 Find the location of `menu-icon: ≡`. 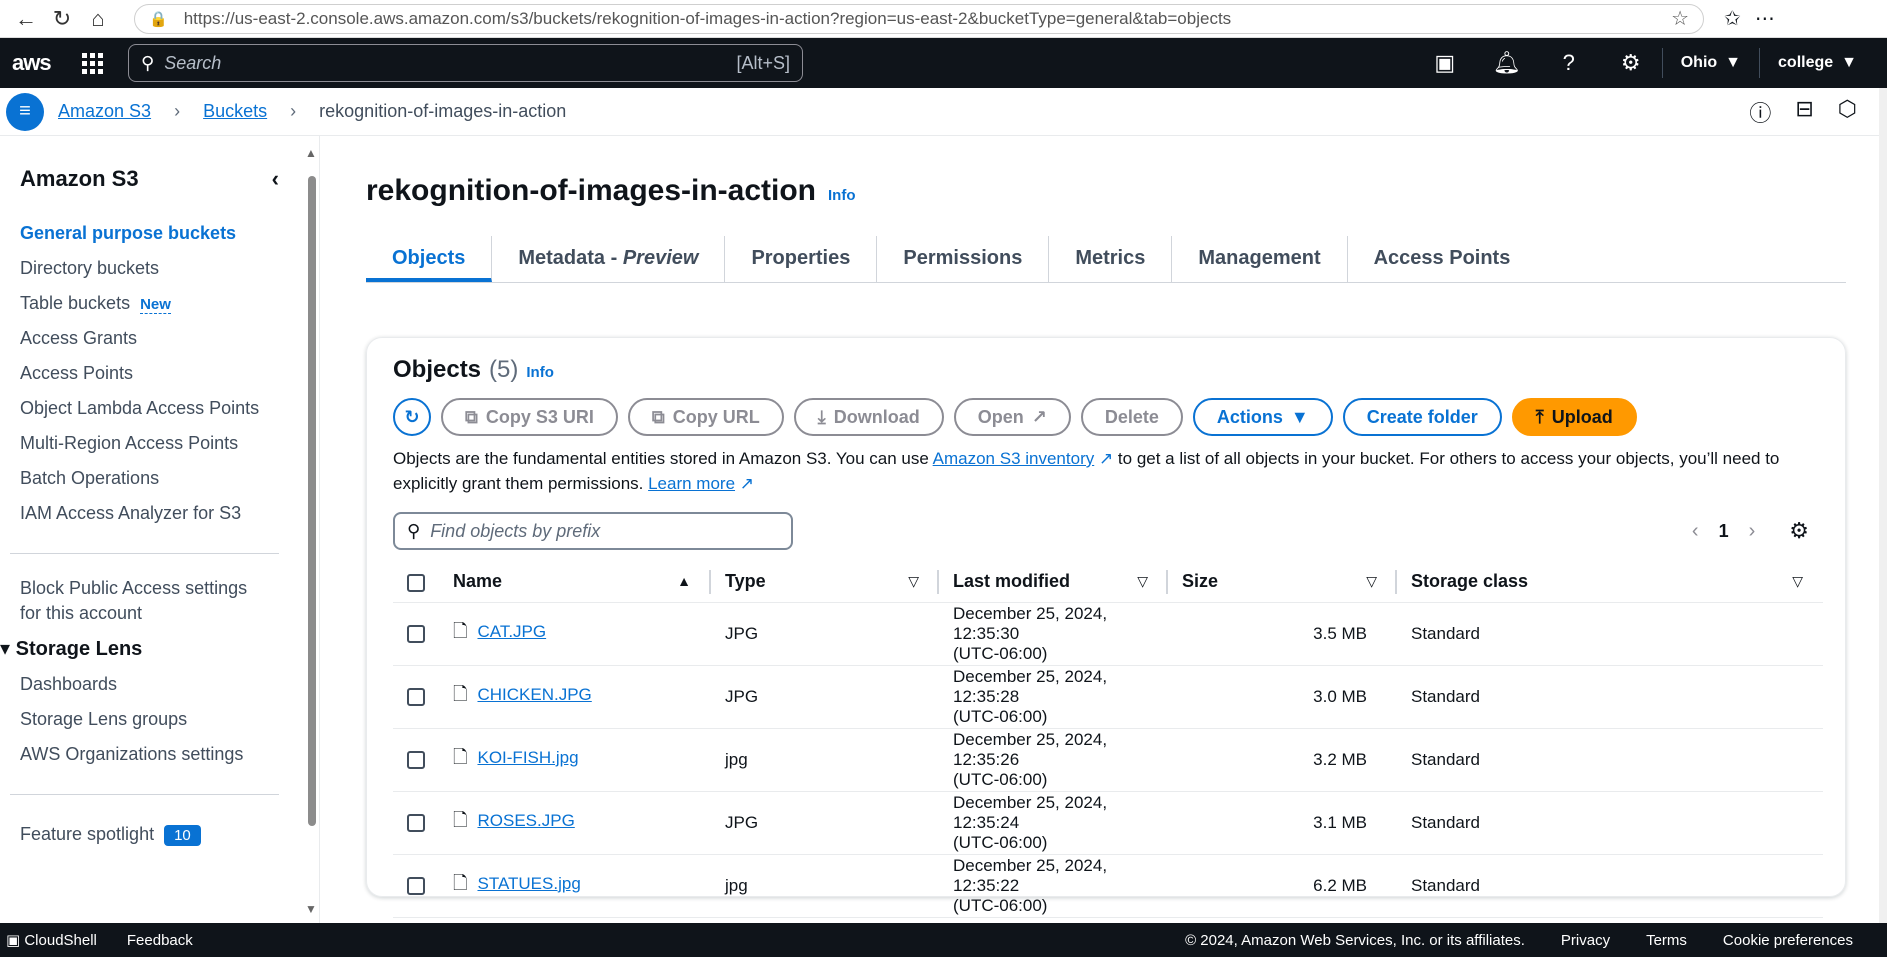

menu-icon: ≡ is located at coordinates (25, 111).